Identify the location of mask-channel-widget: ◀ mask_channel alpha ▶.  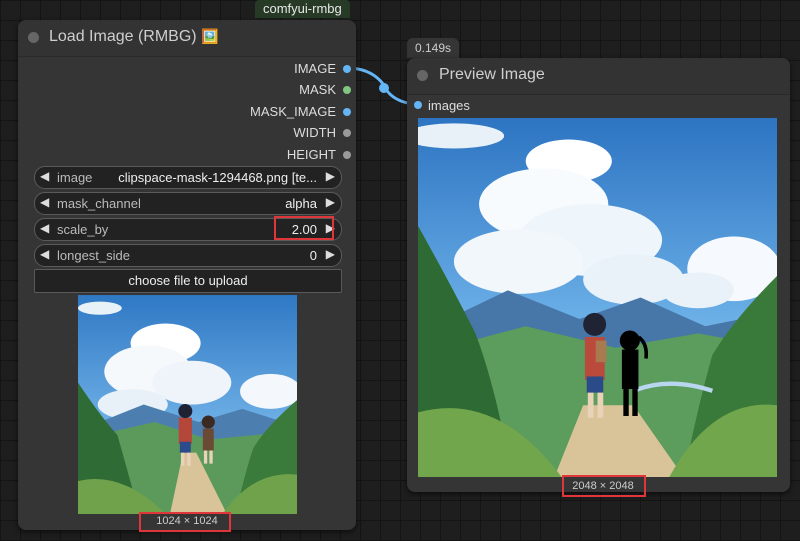
(188, 203).